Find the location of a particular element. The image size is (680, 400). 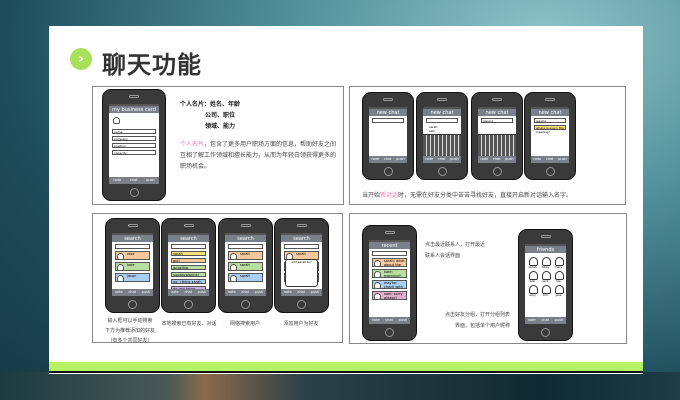

friend-item: daisy is located at coordinates (545, 263).